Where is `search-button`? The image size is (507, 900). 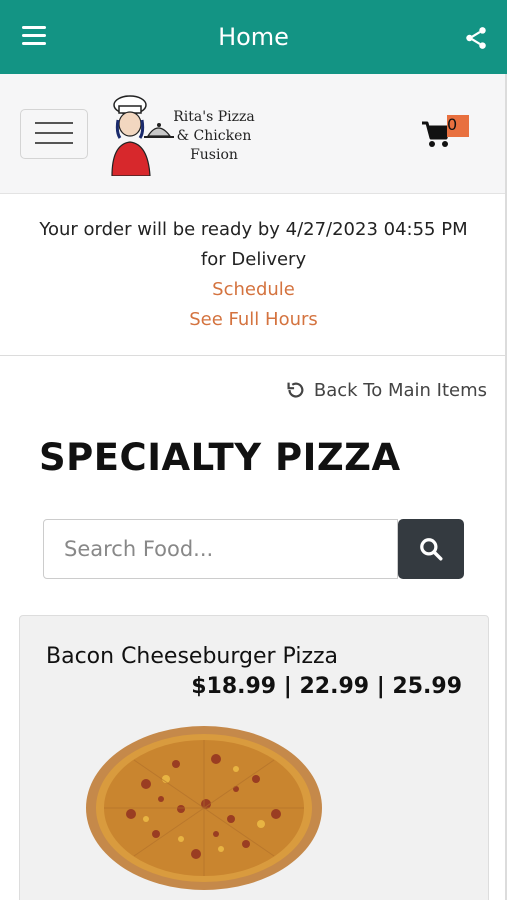 search-button is located at coordinates (431, 549).